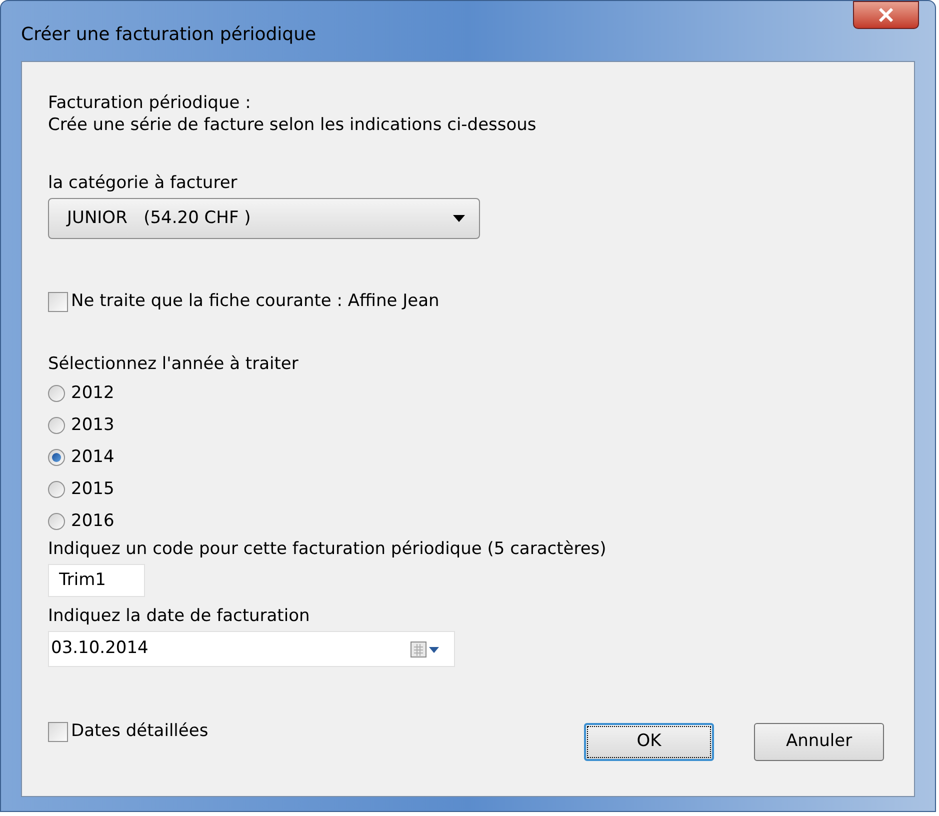 The height and width of the screenshot is (816, 939). Describe the element at coordinates (264, 218) in the screenshot. I see `category-dropdown: JUNIOR (54.20 CHF )` at that location.